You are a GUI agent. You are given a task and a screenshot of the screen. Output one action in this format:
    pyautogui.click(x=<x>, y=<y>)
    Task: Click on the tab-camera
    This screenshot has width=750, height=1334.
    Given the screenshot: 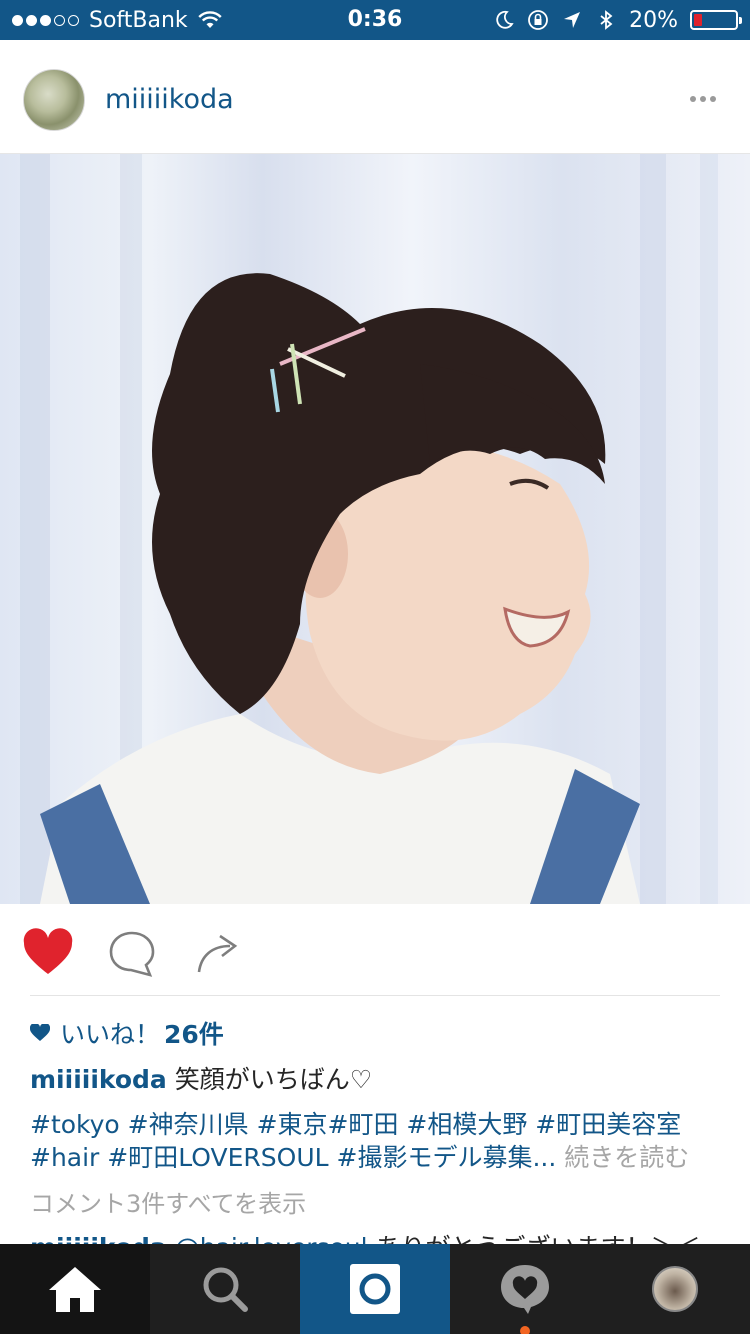 What is the action you would take?
    pyautogui.click(x=375, y=1289)
    